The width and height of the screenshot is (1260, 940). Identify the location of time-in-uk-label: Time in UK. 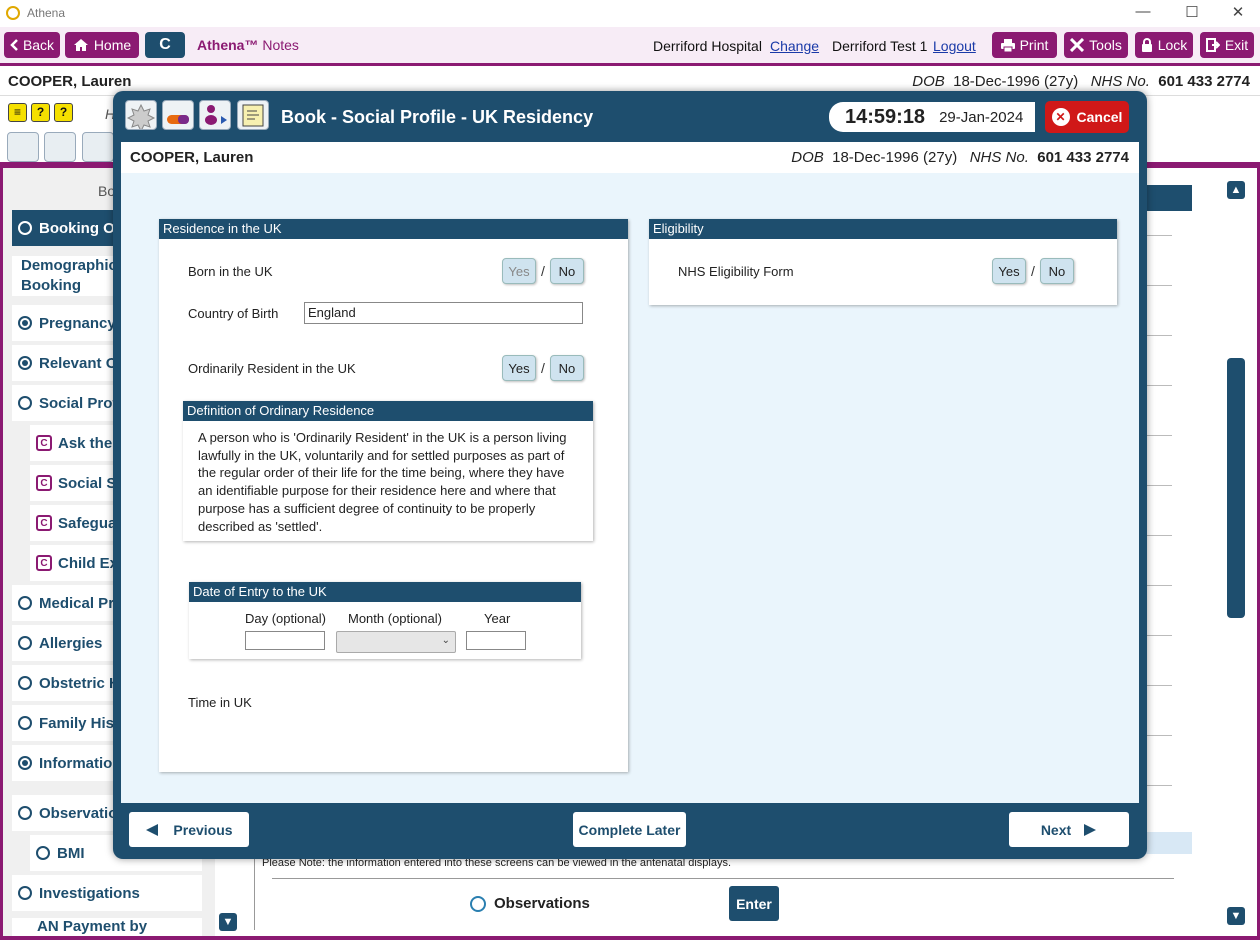
(220, 702).